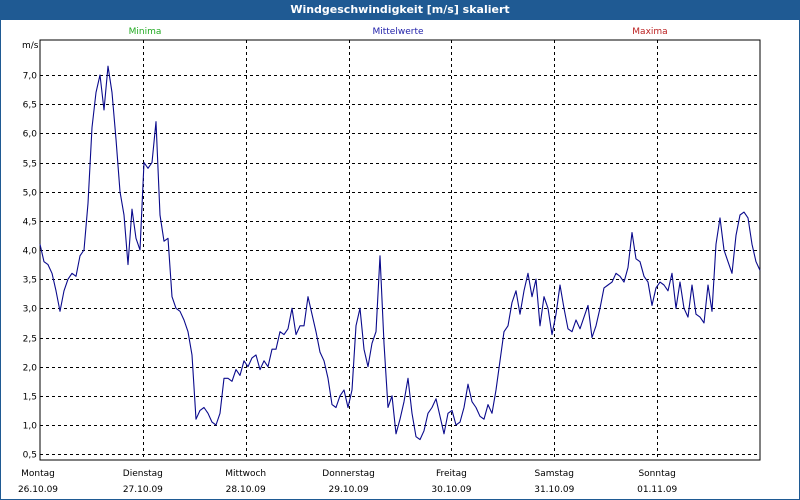 The width and height of the screenshot is (800, 500). Describe the element at coordinates (30, 398) in the screenshot. I see `y-tick-label: 1,5` at that location.